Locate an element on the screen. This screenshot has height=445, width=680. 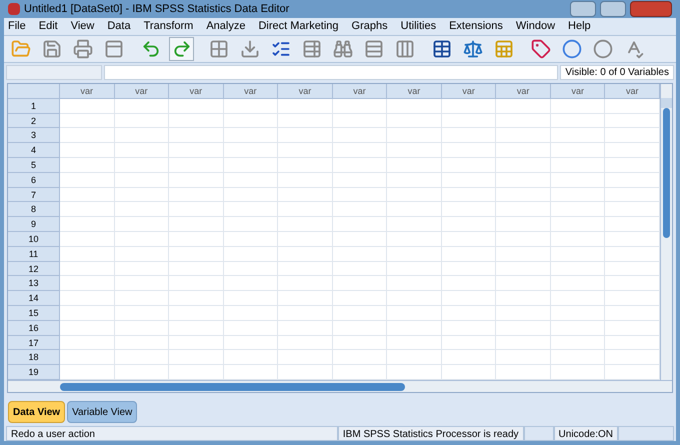
view-tab: Data View is located at coordinates (37, 412).